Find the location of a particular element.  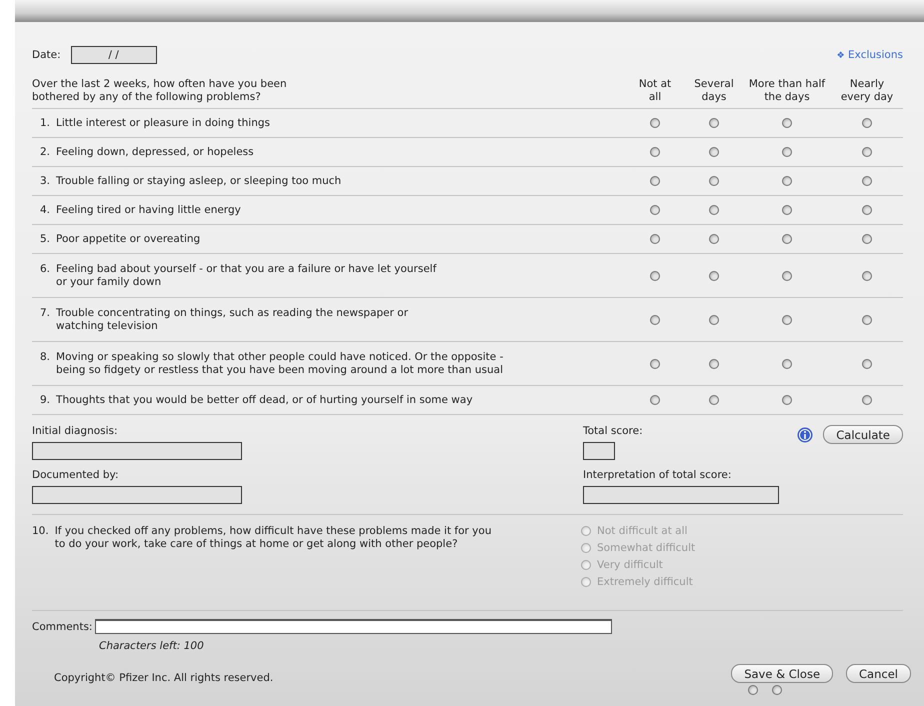

comments-field is located at coordinates (353, 626).